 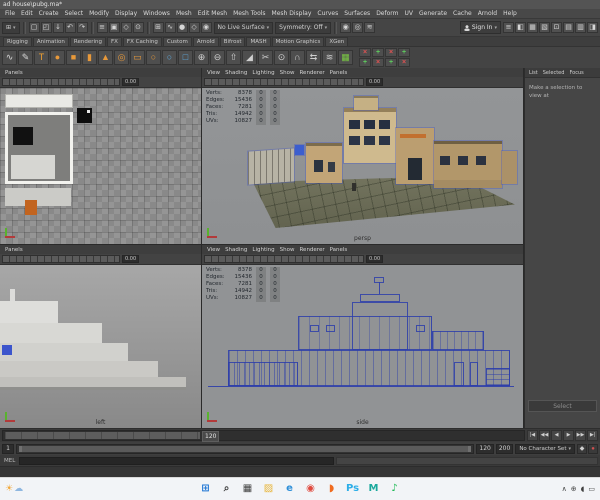 What do you see at coordinates (352, 489) in the screenshot?
I see `photoshop-icon: Ps` at bounding box center [352, 489].